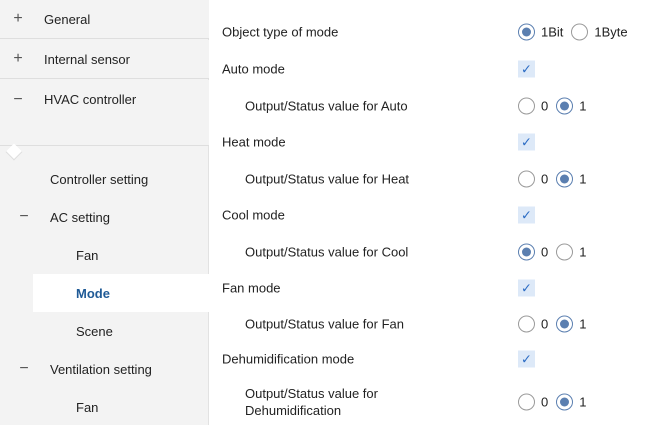 Image resolution: width=654 pixels, height=425 pixels. I want to click on sidebar-item-label: Ventilation setting, so click(101, 369).